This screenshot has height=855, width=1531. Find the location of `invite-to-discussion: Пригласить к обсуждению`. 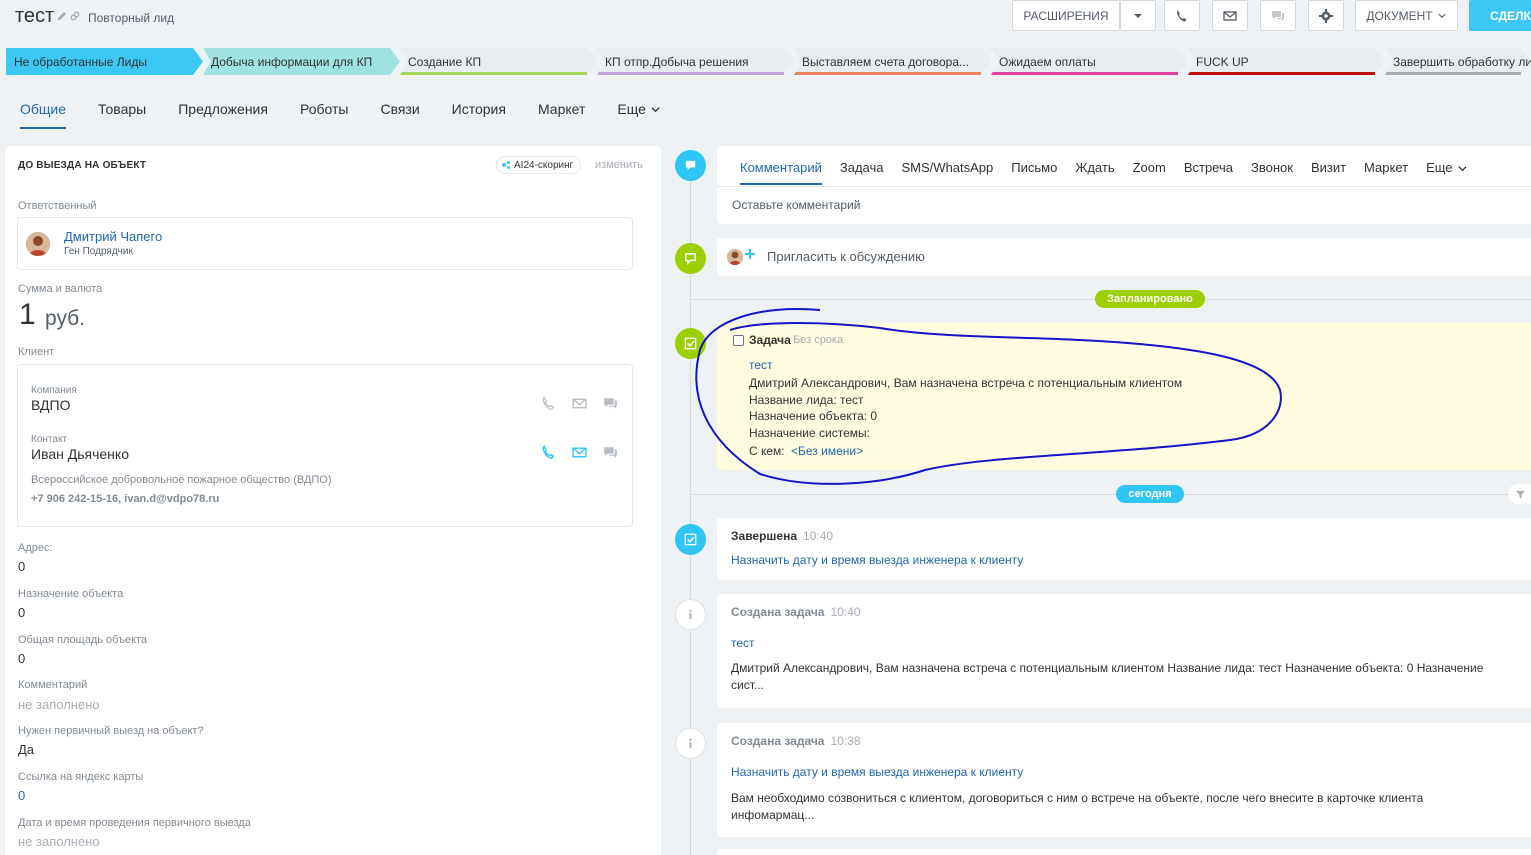

invite-to-discussion: Пригласить к обсуждению is located at coordinates (1124, 257).